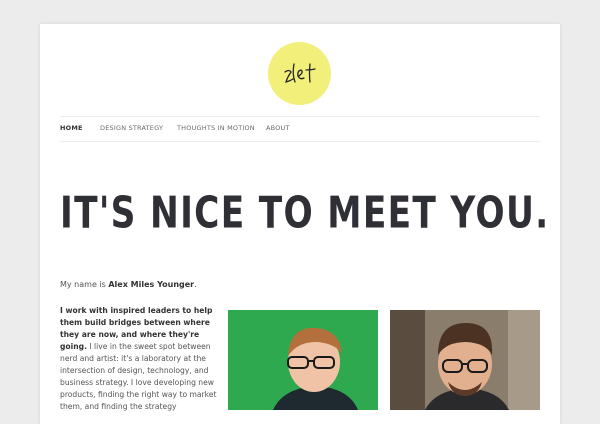 This screenshot has height=424, width=600. Describe the element at coordinates (151, 284) in the screenshot. I see `author-name: Alex Miles Younger` at that location.